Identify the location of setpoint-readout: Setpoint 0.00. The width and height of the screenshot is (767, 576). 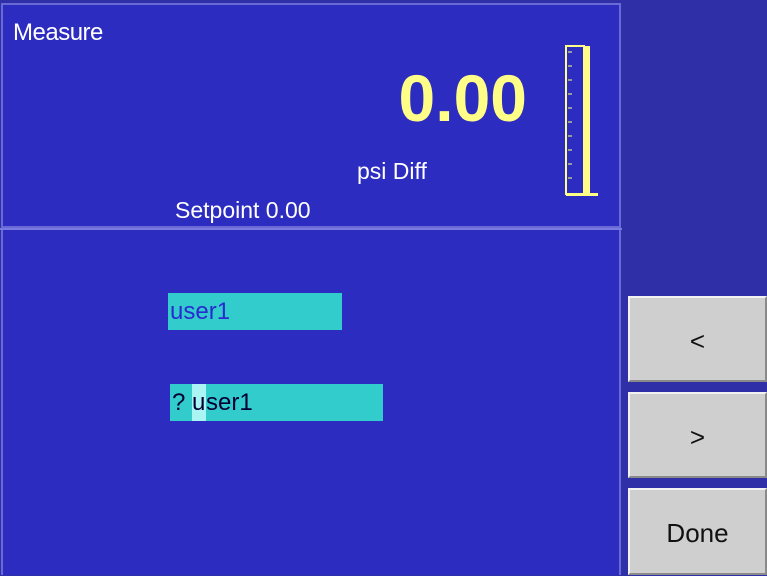
(243, 210).